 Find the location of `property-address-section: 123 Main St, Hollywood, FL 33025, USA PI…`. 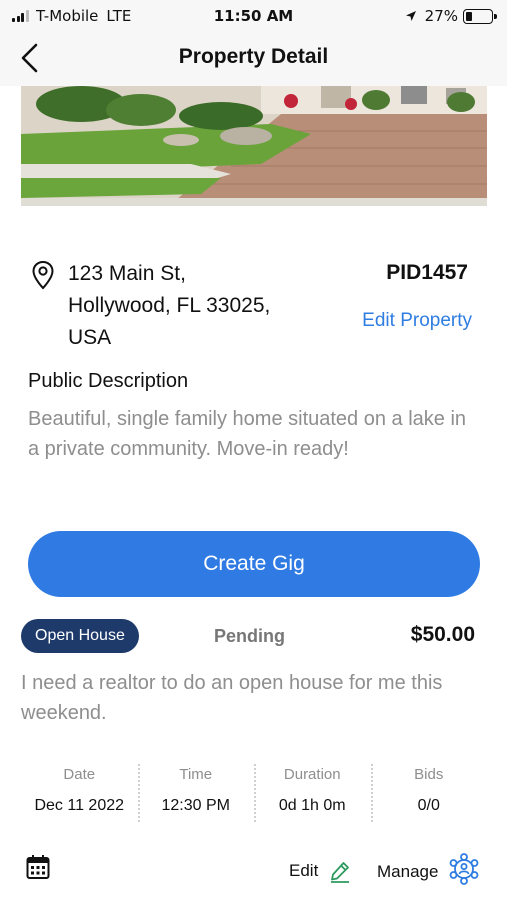

property-address-section: 123 Main St, Hollywood, FL 33025, USA PI… is located at coordinates (253, 308).